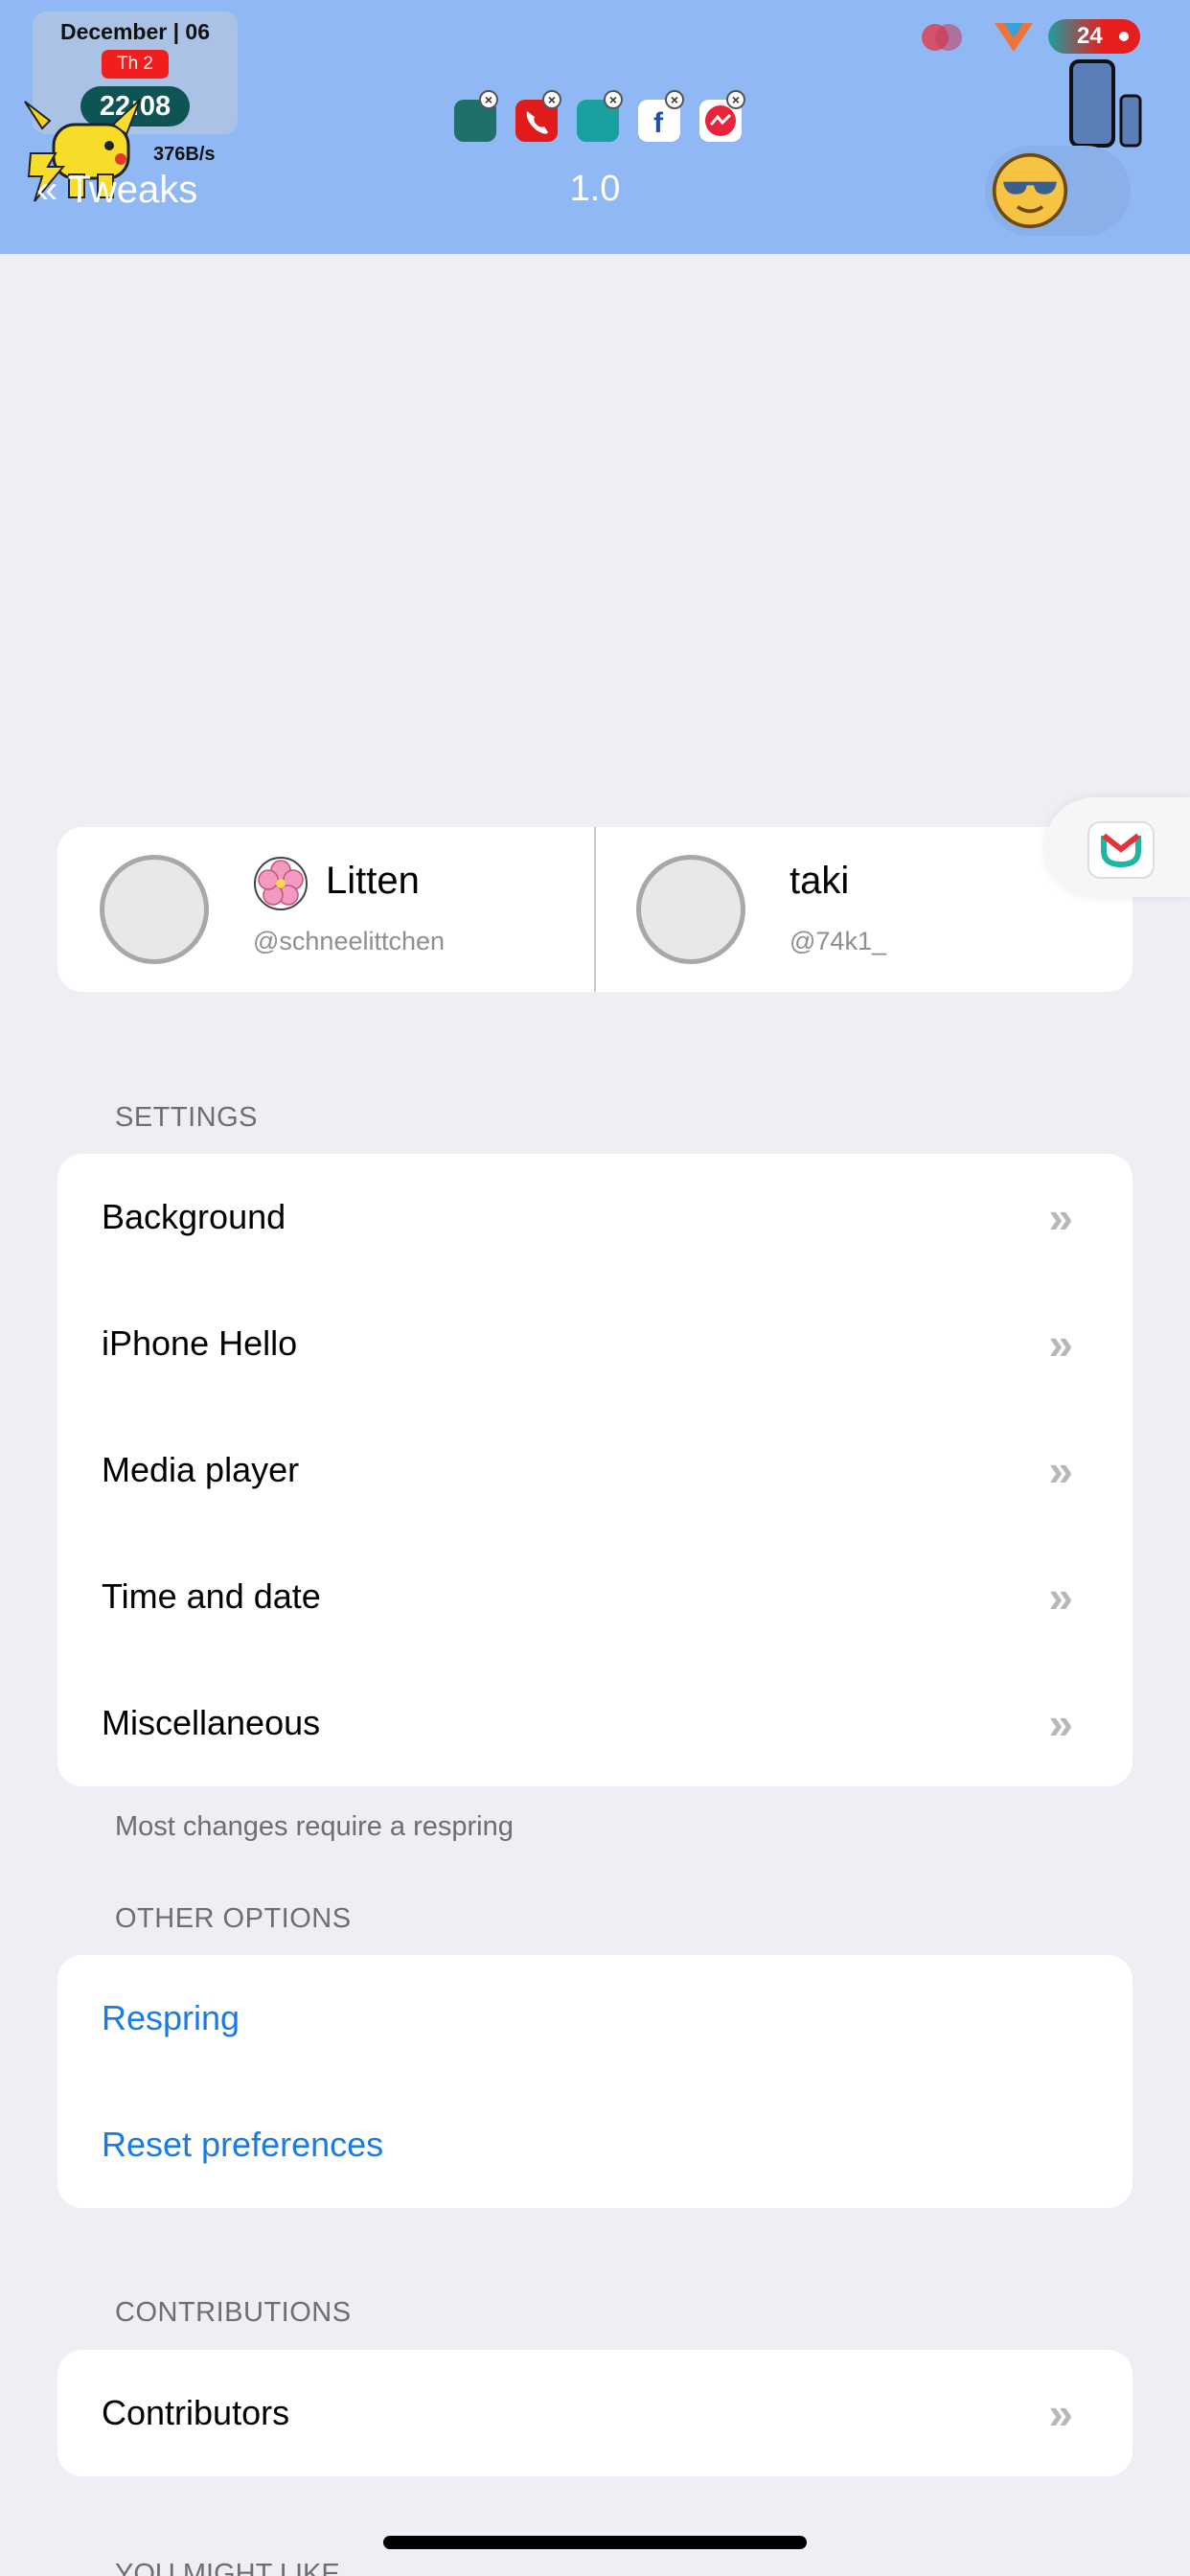 The width and height of the screenshot is (1190, 2576). Describe the element at coordinates (228, 2567) in the screenshot. I see `you-might-like-section-header: YOU MIGHT LIKE` at that location.